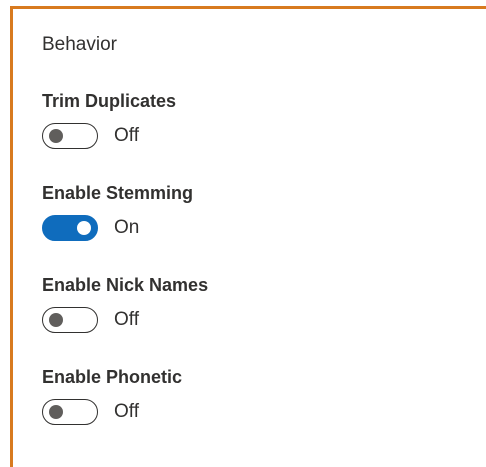 The width and height of the screenshot is (486, 467). Describe the element at coordinates (70, 136) in the screenshot. I see `trim-duplicates-toggle` at that location.